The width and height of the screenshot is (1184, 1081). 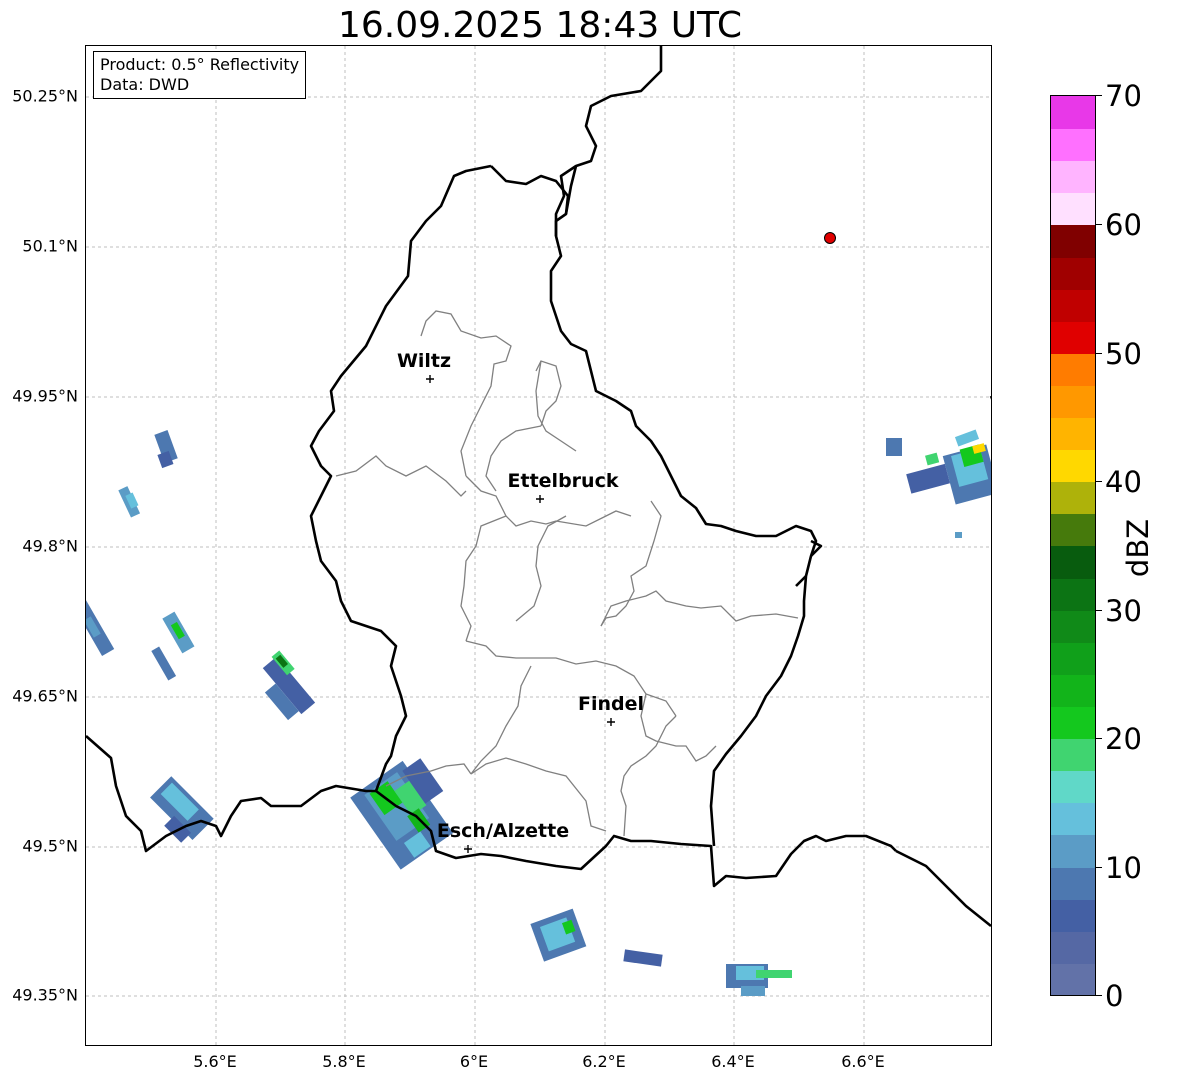 What do you see at coordinates (1123, 739) in the screenshot?
I see `colorbar-tick-label: 20` at bounding box center [1123, 739].